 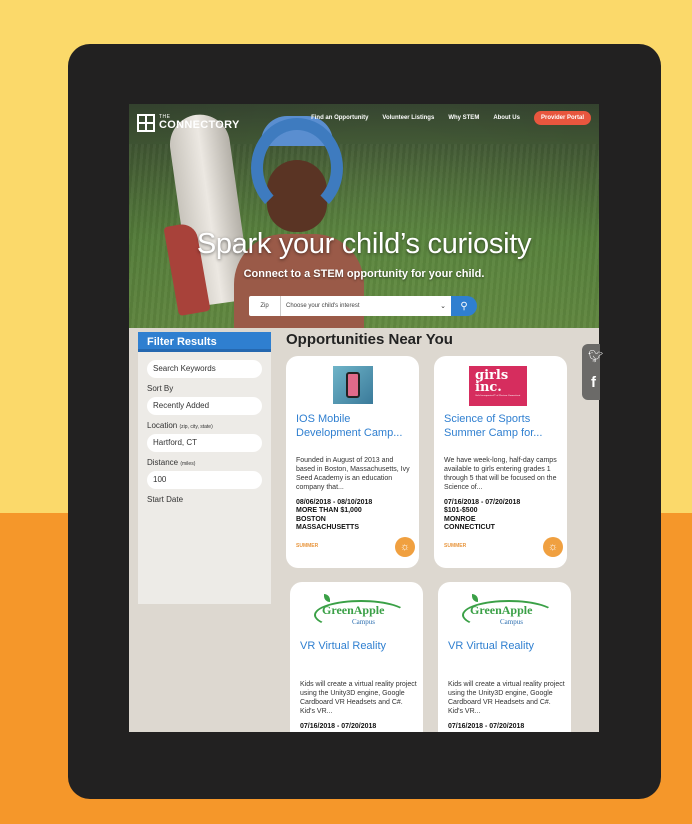 What do you see at coordinates (369, 339) in the screenshot?
I see `opportunities-heading: Opportunities Near You` at bounding box center [369, 339].